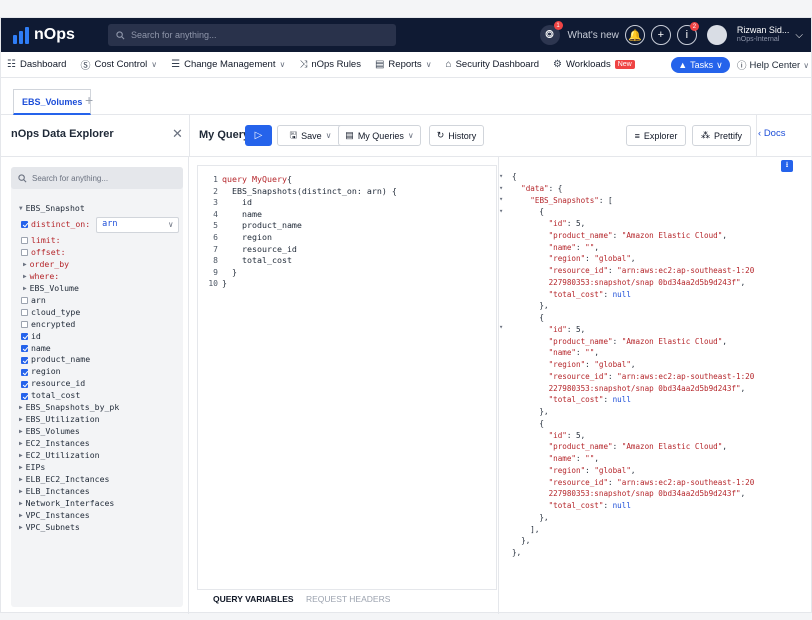 The height and width of the screenshot is (620, 812). What do you see at coordinates (700, 65) in the screenshot?
I see `tasks-button: ▲ Tasks ∨` at bounding box center [700, 65].